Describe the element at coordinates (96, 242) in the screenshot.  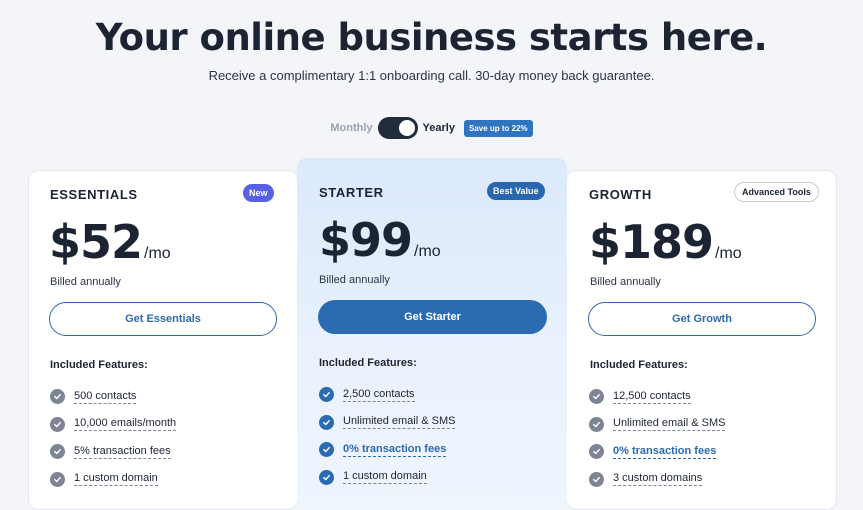
I see `price-amount: $52` at that location.